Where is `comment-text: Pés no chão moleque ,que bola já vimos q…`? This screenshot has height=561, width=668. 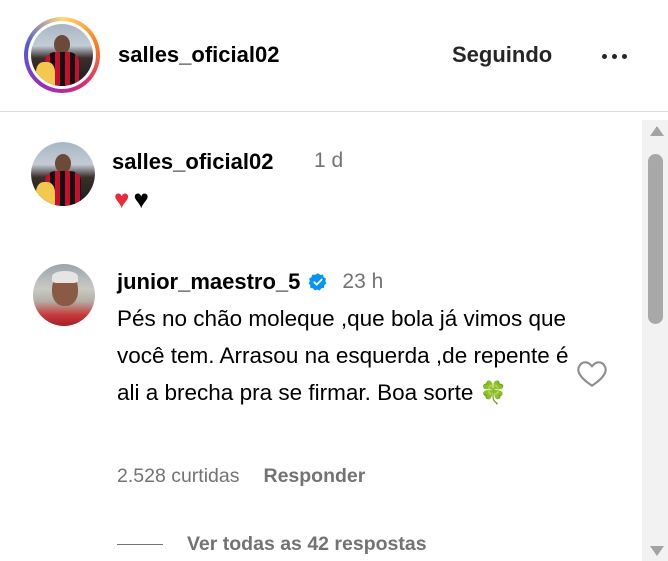
comment-text: Pés no chão moleque ,que bola já vimos q… is located at coordinates (344, 355).